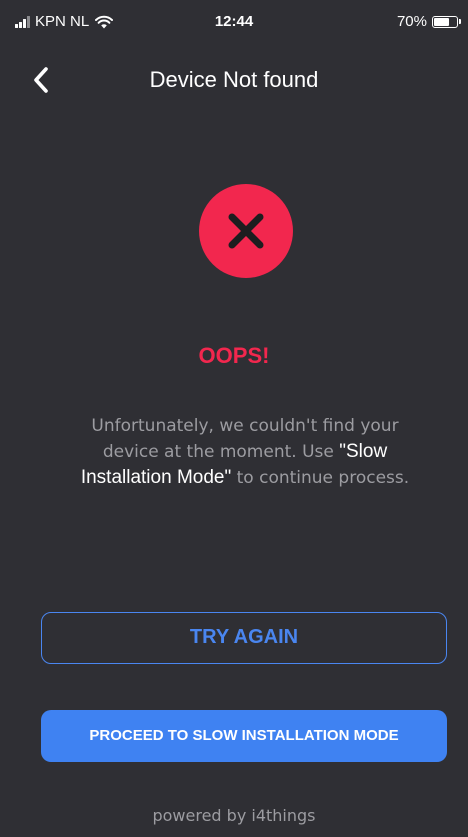 Image resolution: width=468 pixels, height=837 pixels. What do you see at coordinates (234, 22) in the screenshot?
I see `status-bar: KPN NL 12:44 70%` at bounding box center [234, 22].